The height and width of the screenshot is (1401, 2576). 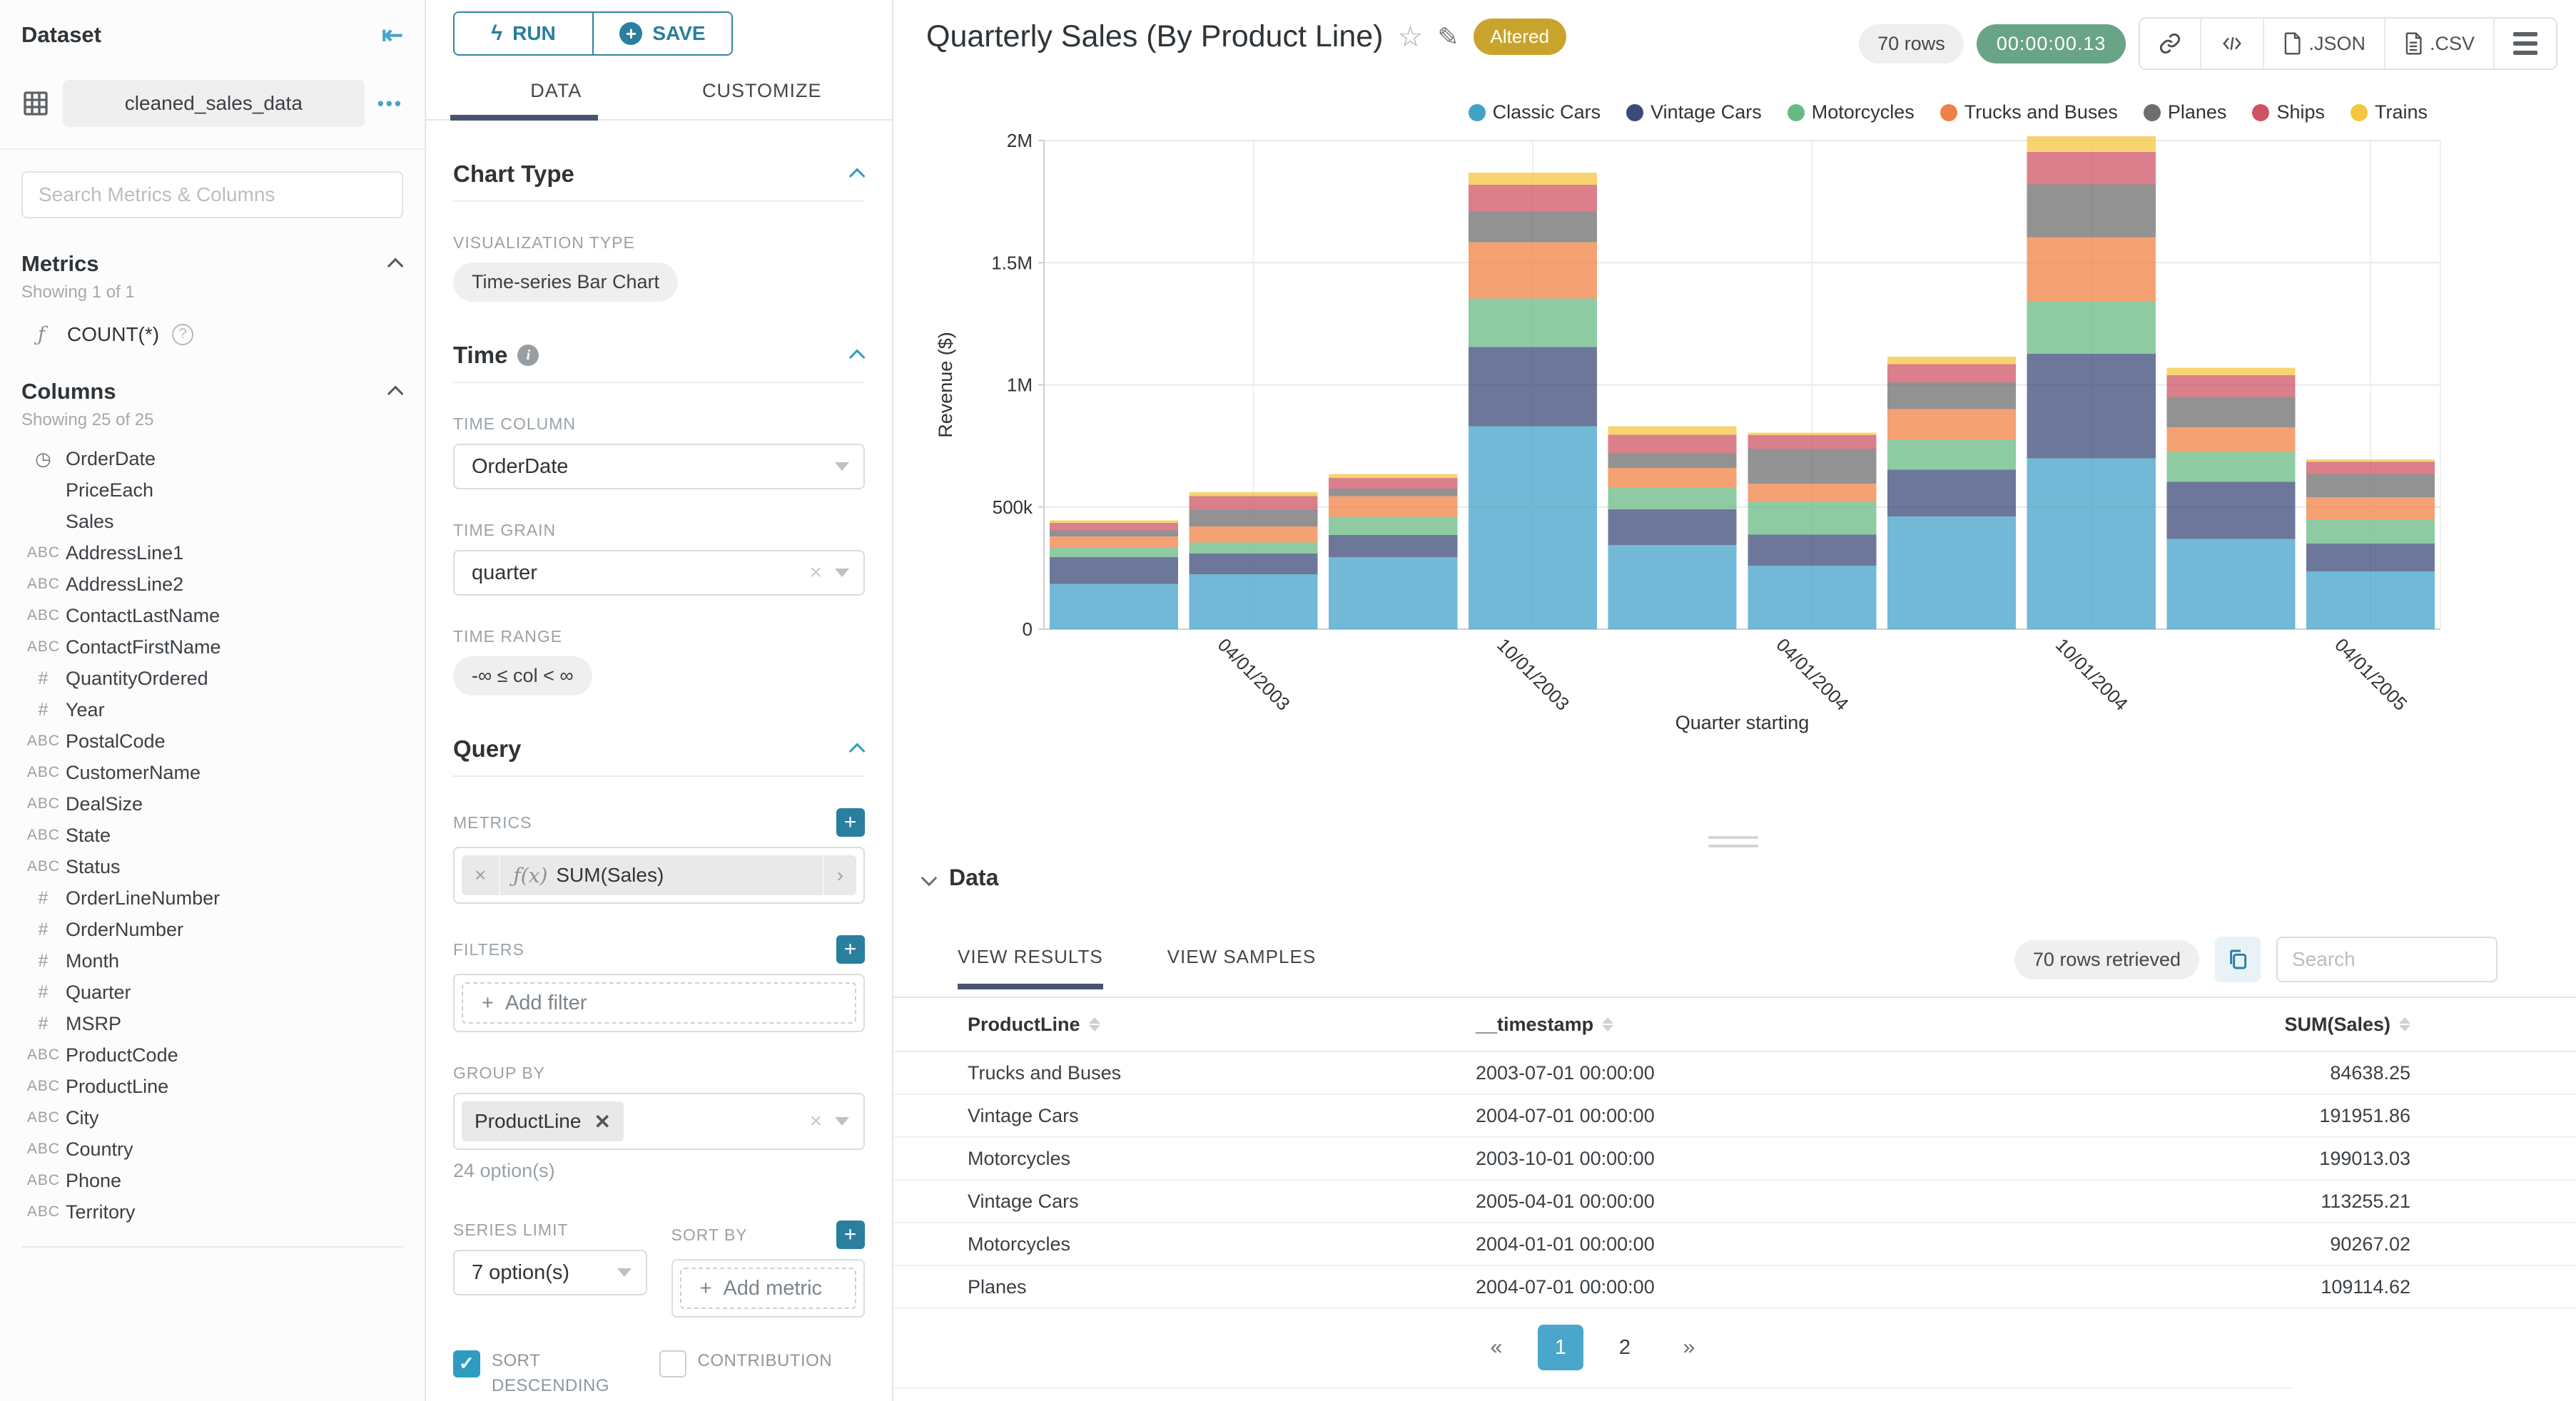 I want to click on column-list-item: ABC ContactFirstName, so click(x=212, y=647).